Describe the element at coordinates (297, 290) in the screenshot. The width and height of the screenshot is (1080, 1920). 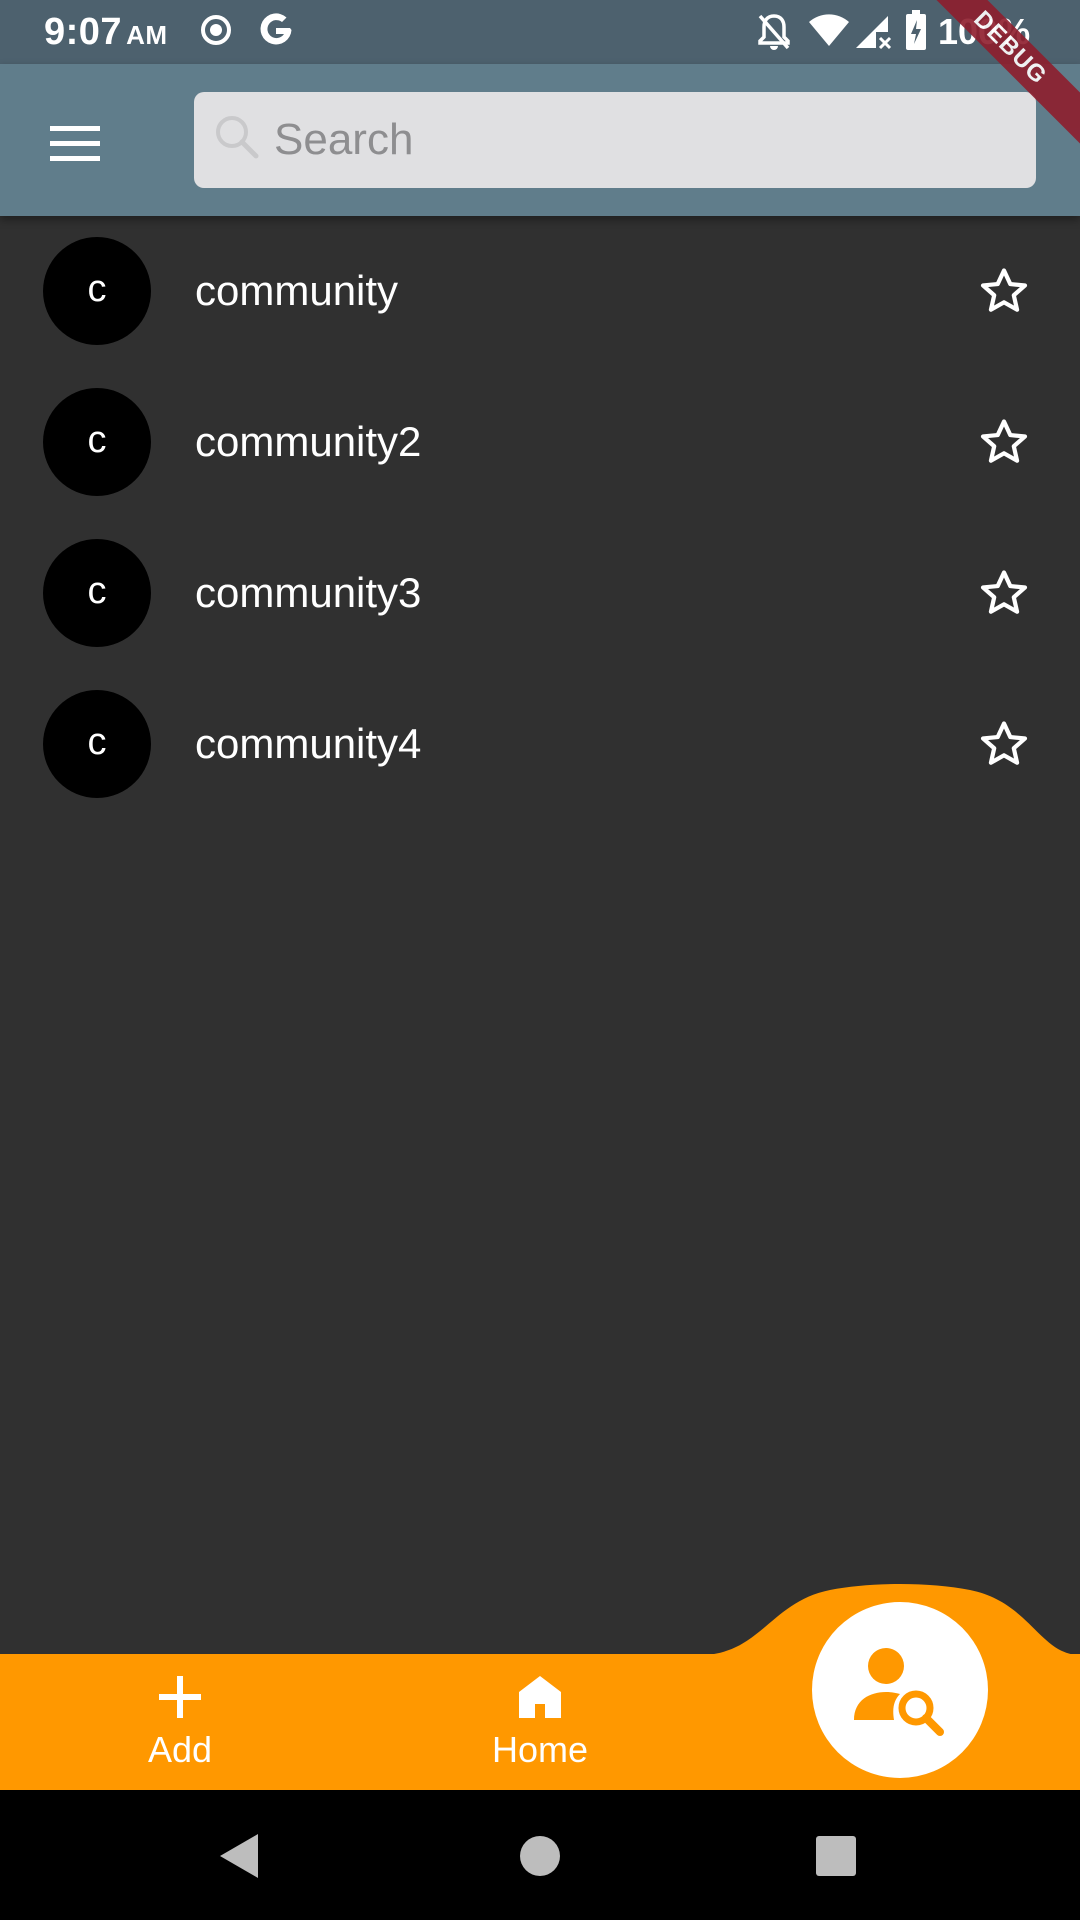
I see `community-name: community` at that location.